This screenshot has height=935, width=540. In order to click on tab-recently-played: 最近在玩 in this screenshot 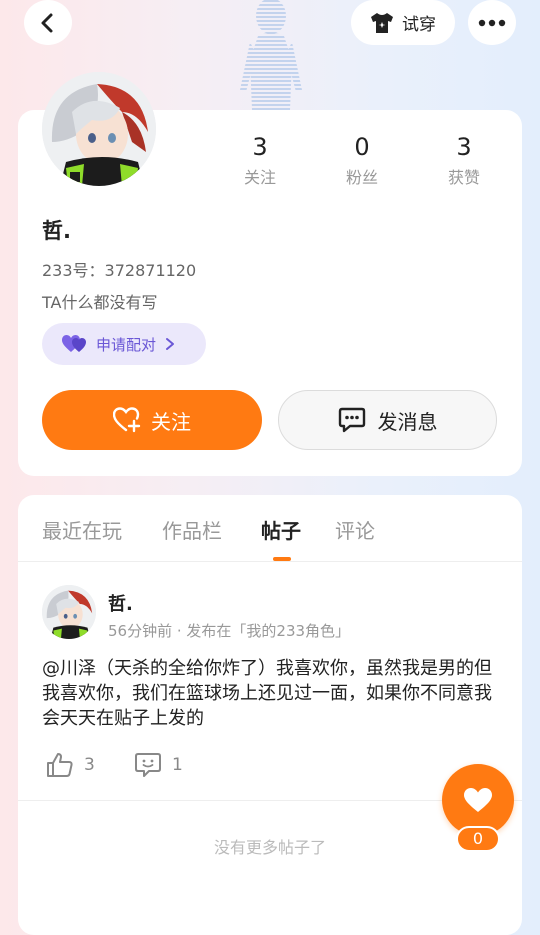, I will do `click(82, 529)`.